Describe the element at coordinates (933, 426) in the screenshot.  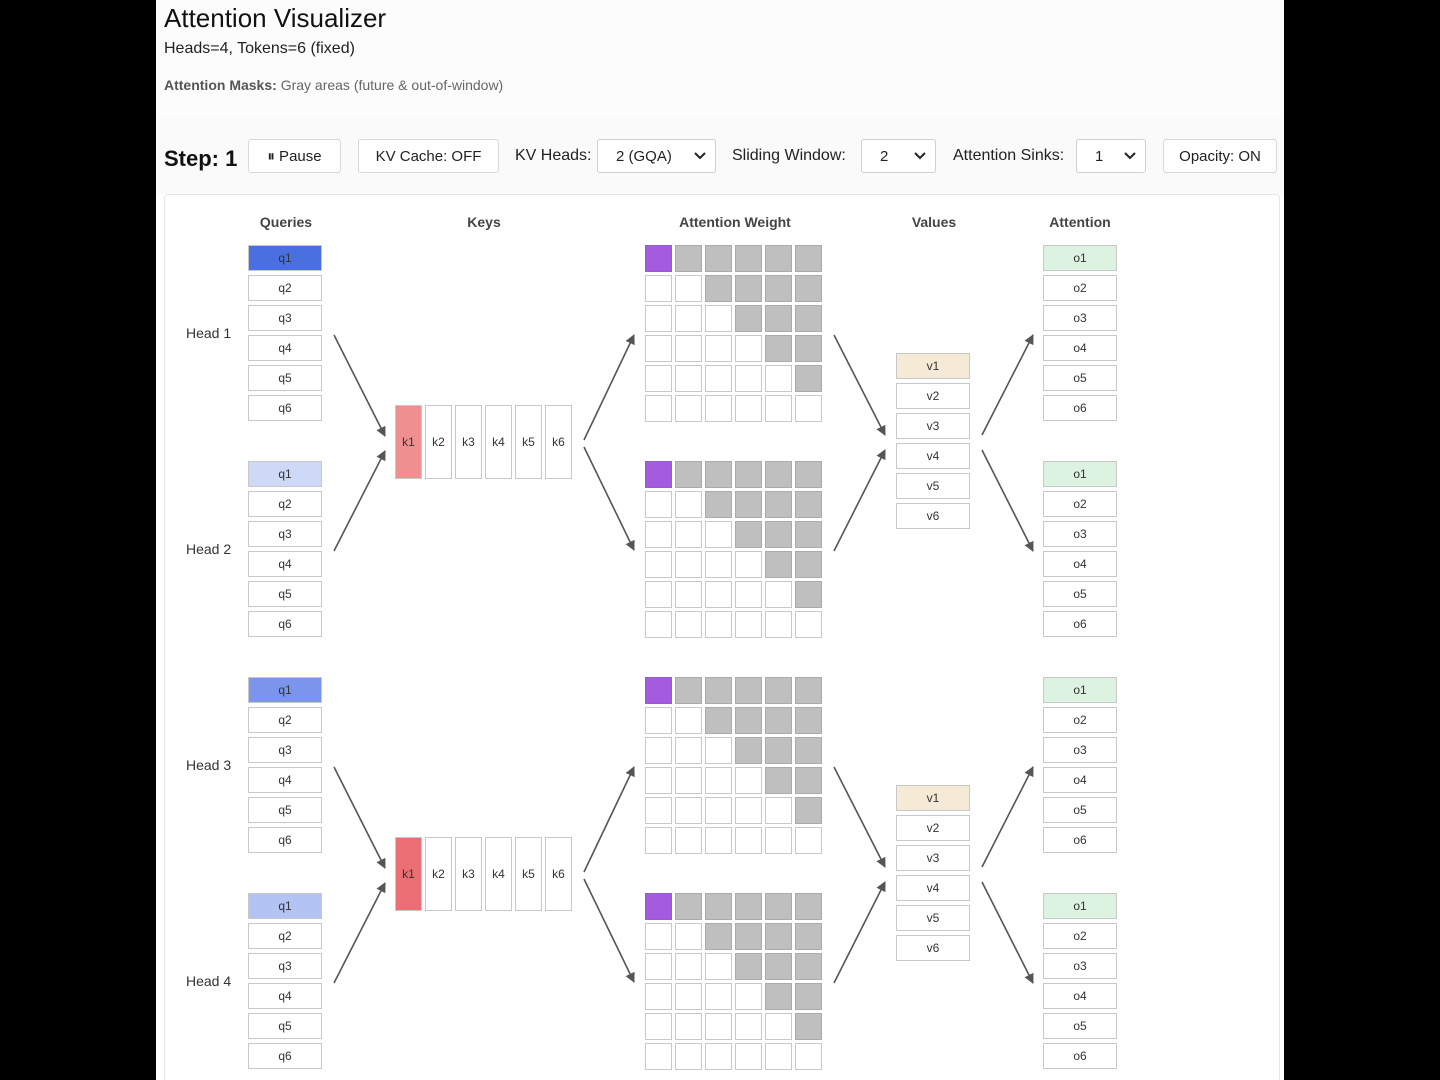
I see `value-cell: v3` at that location.